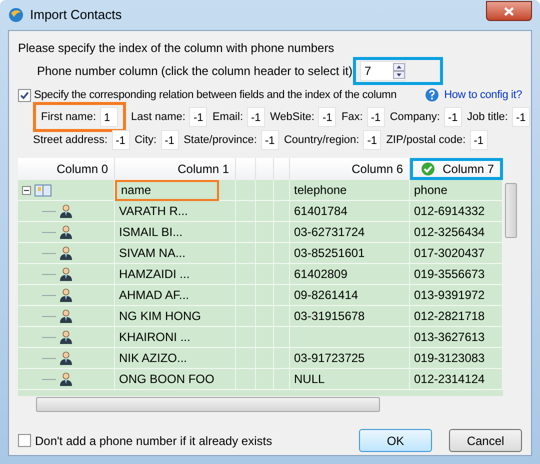 Image resolution: width=540 pixels, height=464 pixels. What do you see at coordinates (449, 232) in the screenshot?
I see `table-cell-text: 012-3256434` at bounding box center [449, 232].